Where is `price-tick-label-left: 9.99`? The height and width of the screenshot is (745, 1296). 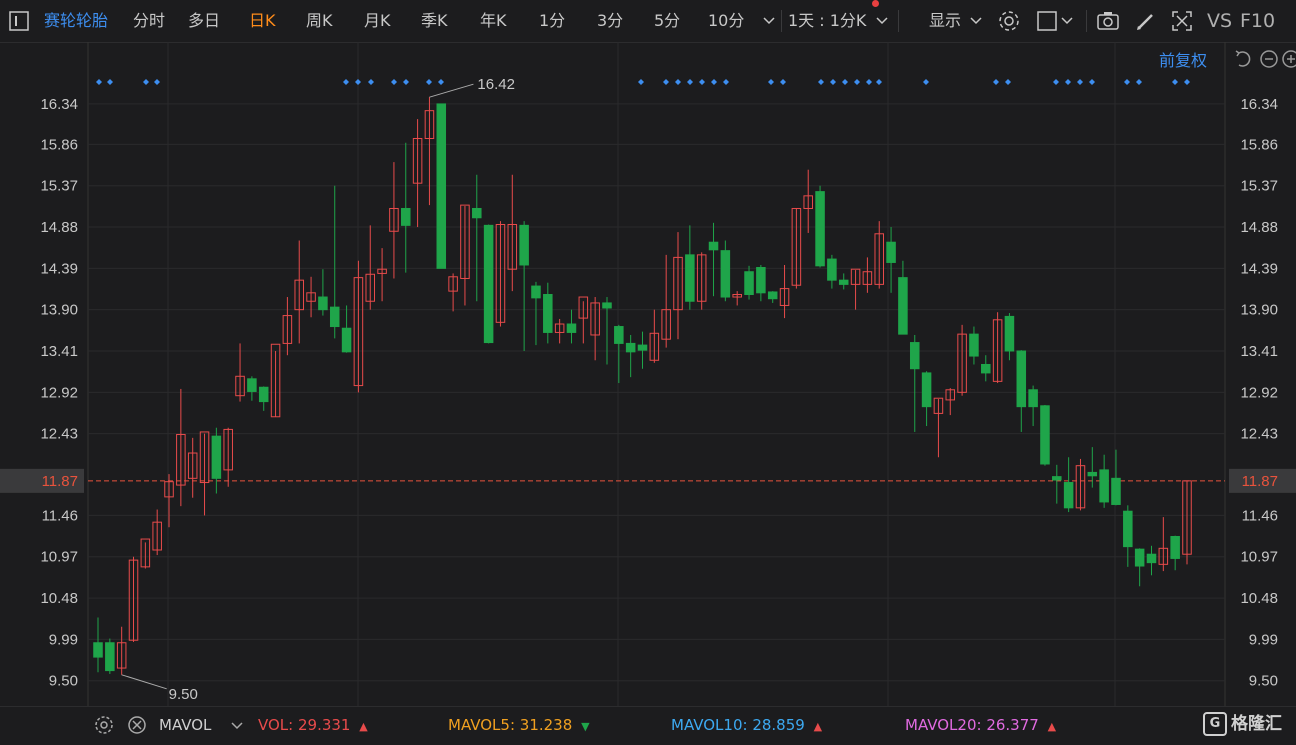
price-tick-label-left: 9.99 is located at coordinates (63, 639).